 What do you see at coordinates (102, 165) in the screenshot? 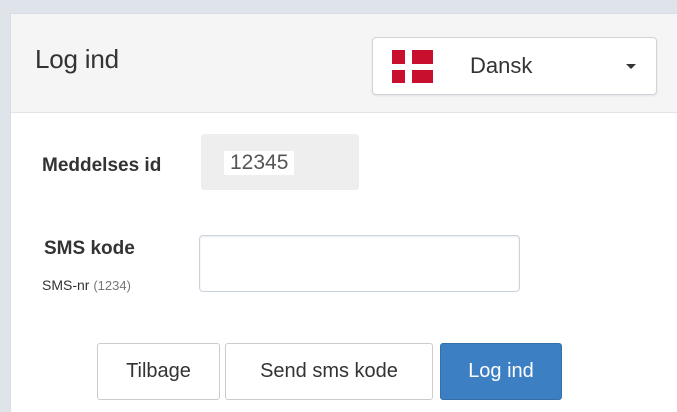
I see `message-id-label: Meddelses id` at bounding box center [102, 165].